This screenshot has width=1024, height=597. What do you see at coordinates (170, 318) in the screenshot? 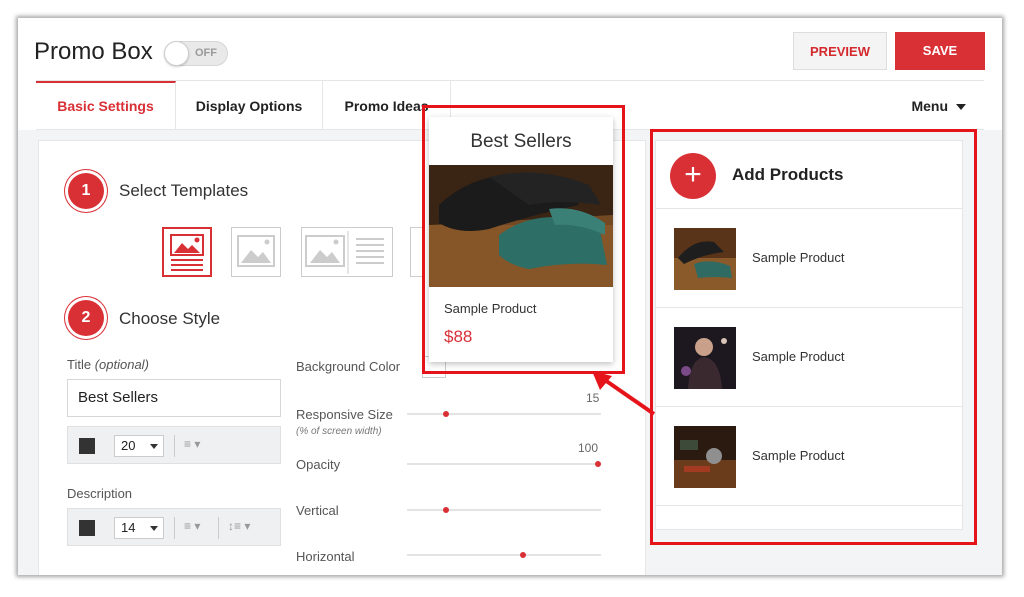
I see `step-label-choose-style: Choose Style` at bounding box center [170, 318].